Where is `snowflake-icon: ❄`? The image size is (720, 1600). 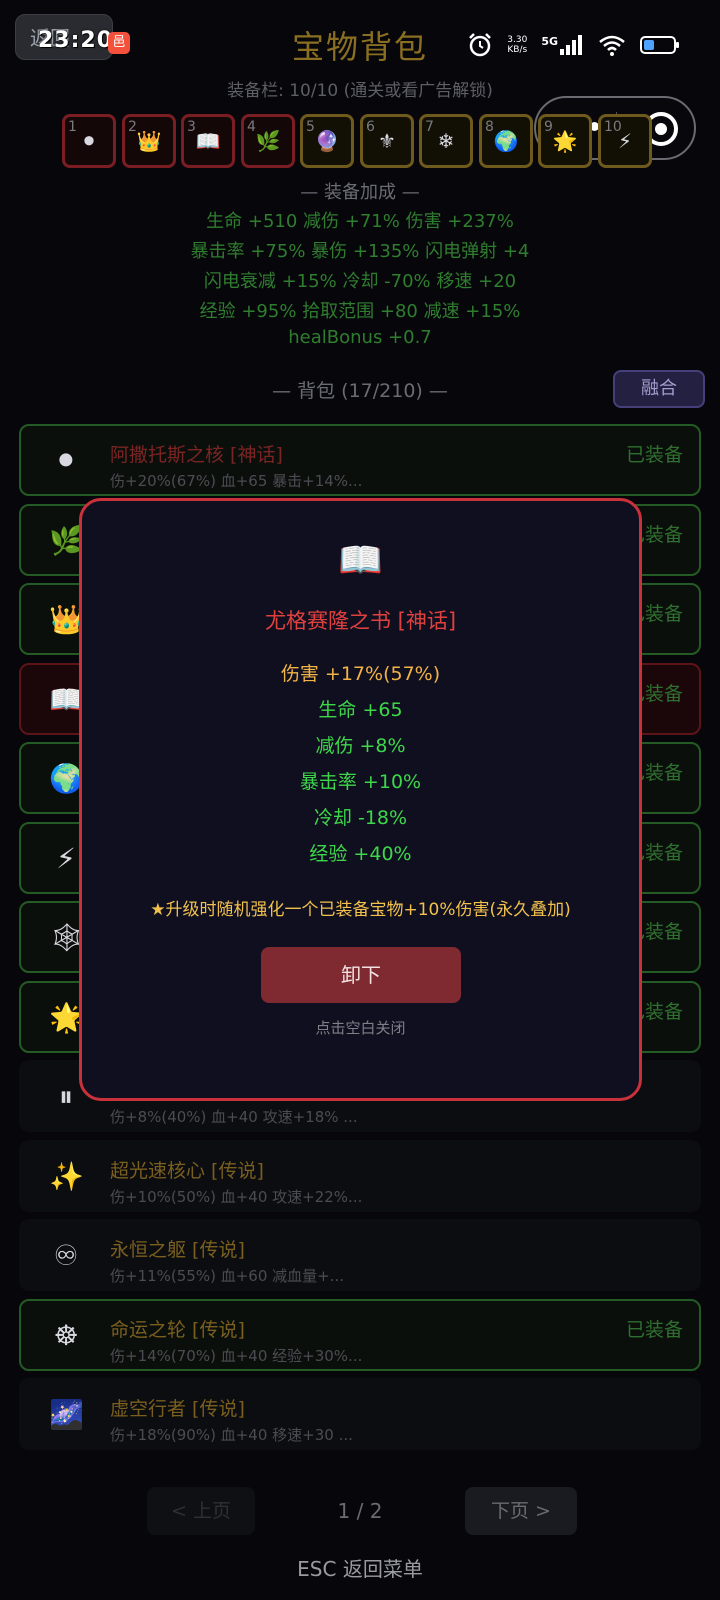
snowflake-icon: ❄ is located at coordinates (446, 141).